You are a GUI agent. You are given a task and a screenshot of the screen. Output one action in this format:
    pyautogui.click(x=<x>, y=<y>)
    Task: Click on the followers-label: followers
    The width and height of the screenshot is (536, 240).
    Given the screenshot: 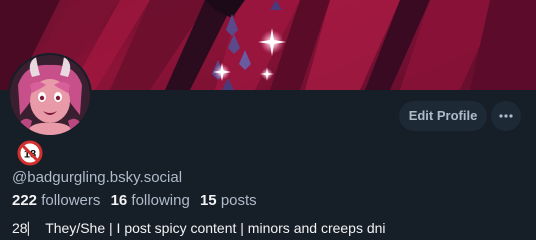 What is the action you would take?
    pyautogui.click(x=71, y=200)
    